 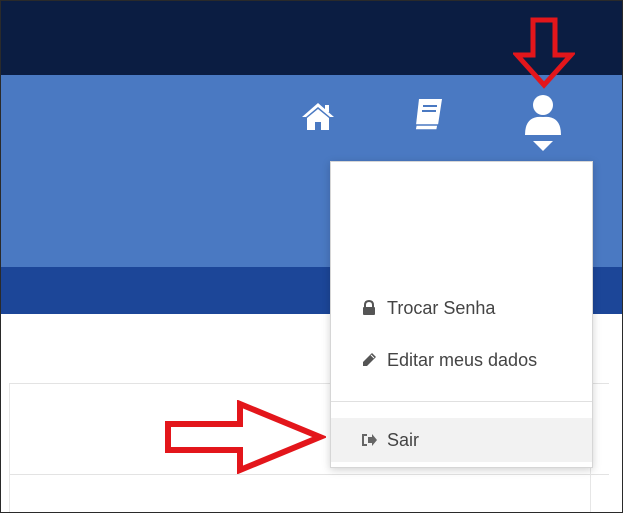 I want to click on pencil-icon, so click(x=369, y=360).